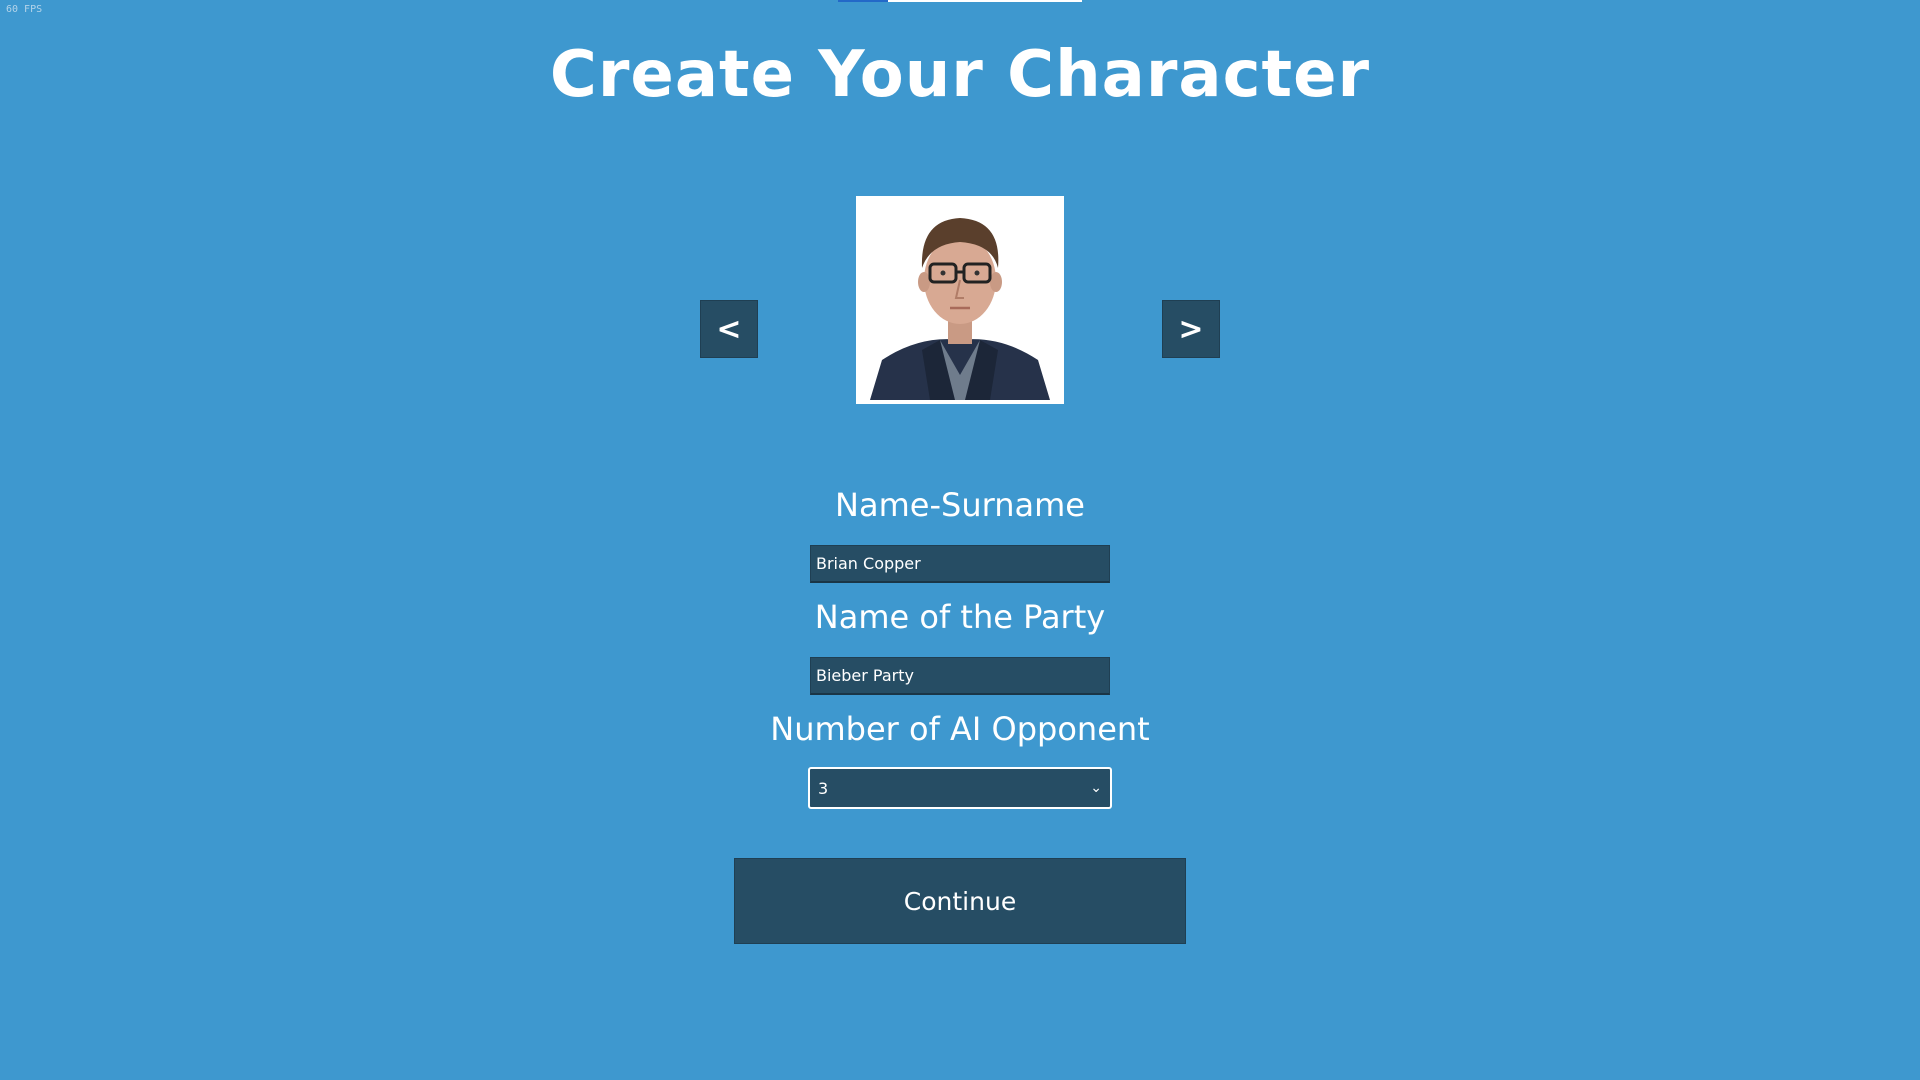  Describe the element at coordinates (24, 9) in the screenshot. I see `fps-counter: 60 FPS` at that location.